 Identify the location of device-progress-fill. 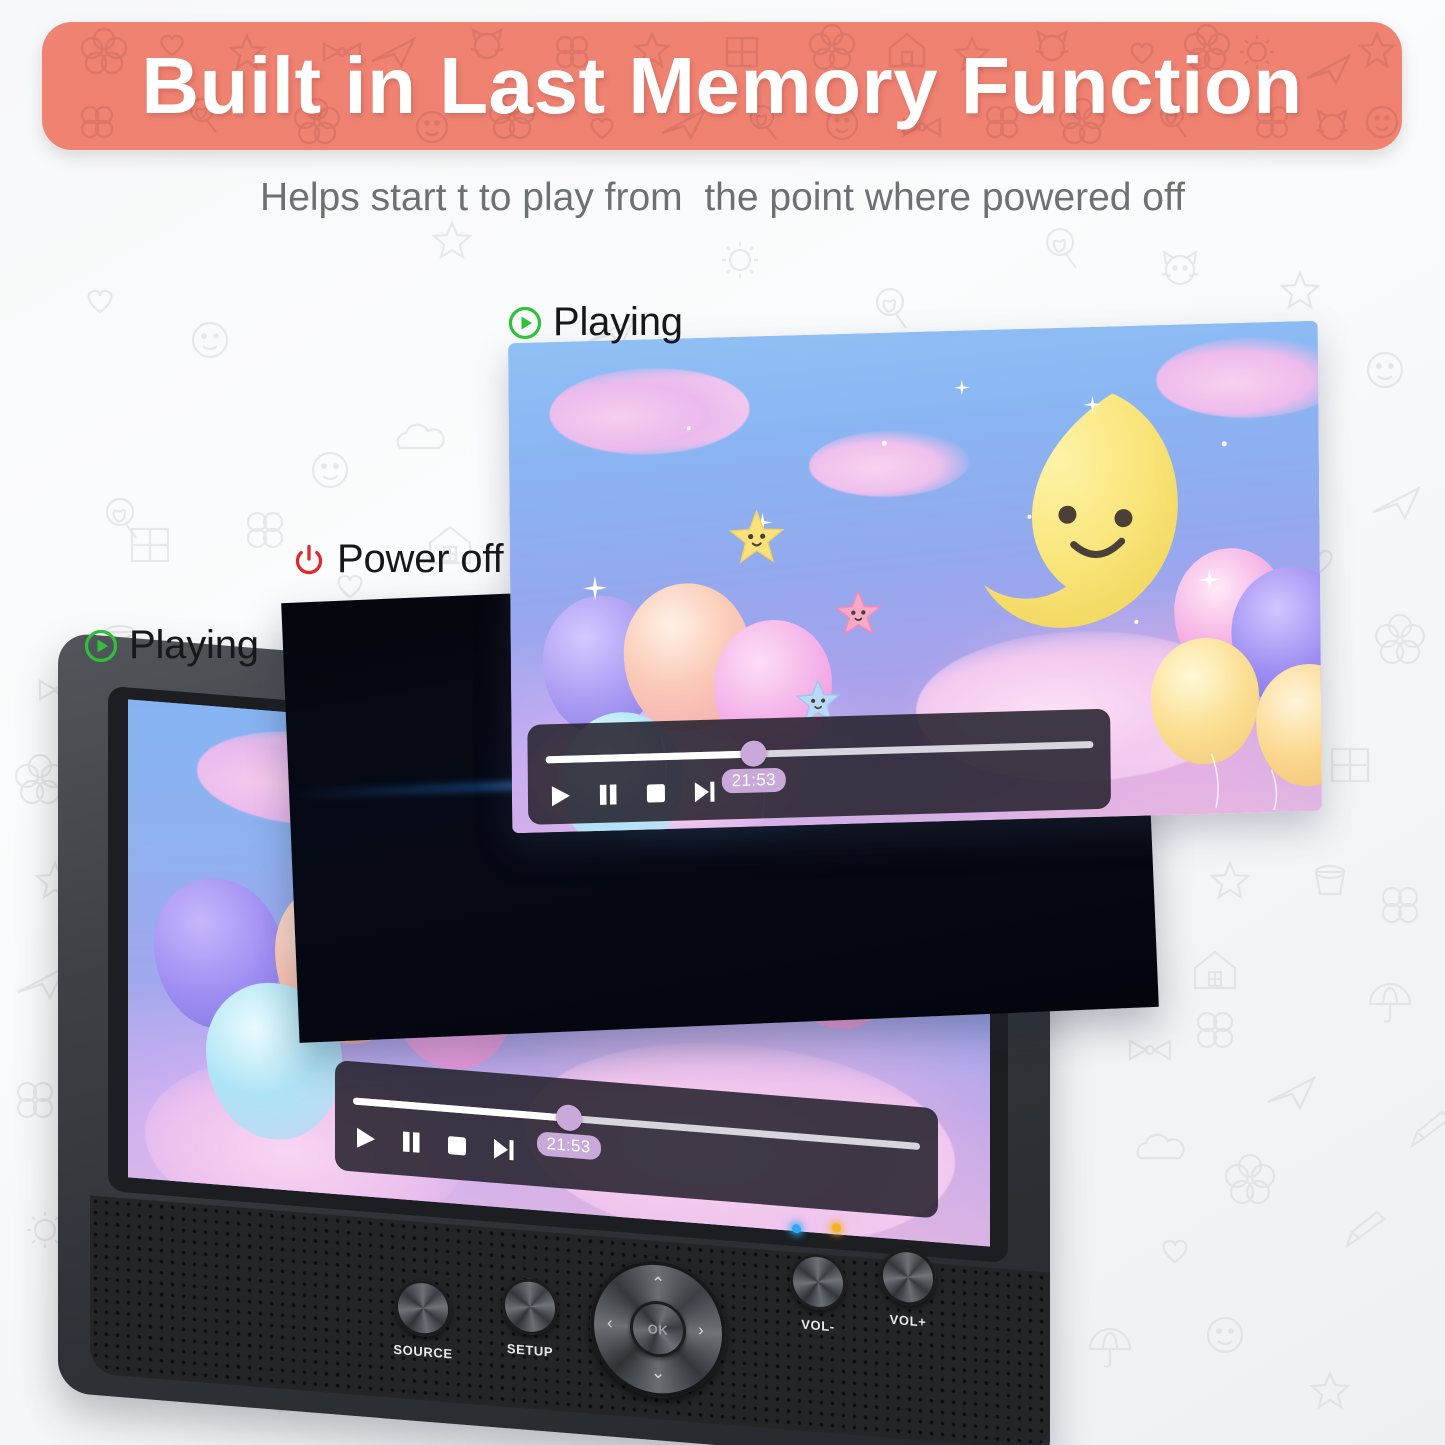
(460, 1109).